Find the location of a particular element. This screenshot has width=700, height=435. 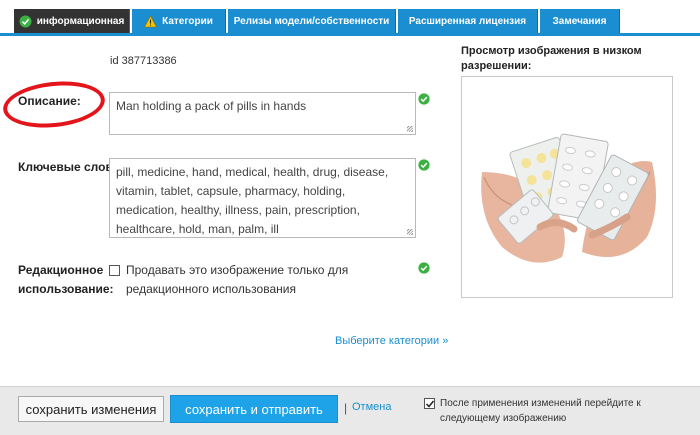

checkmark-icon is located at coordinates (430, 404).